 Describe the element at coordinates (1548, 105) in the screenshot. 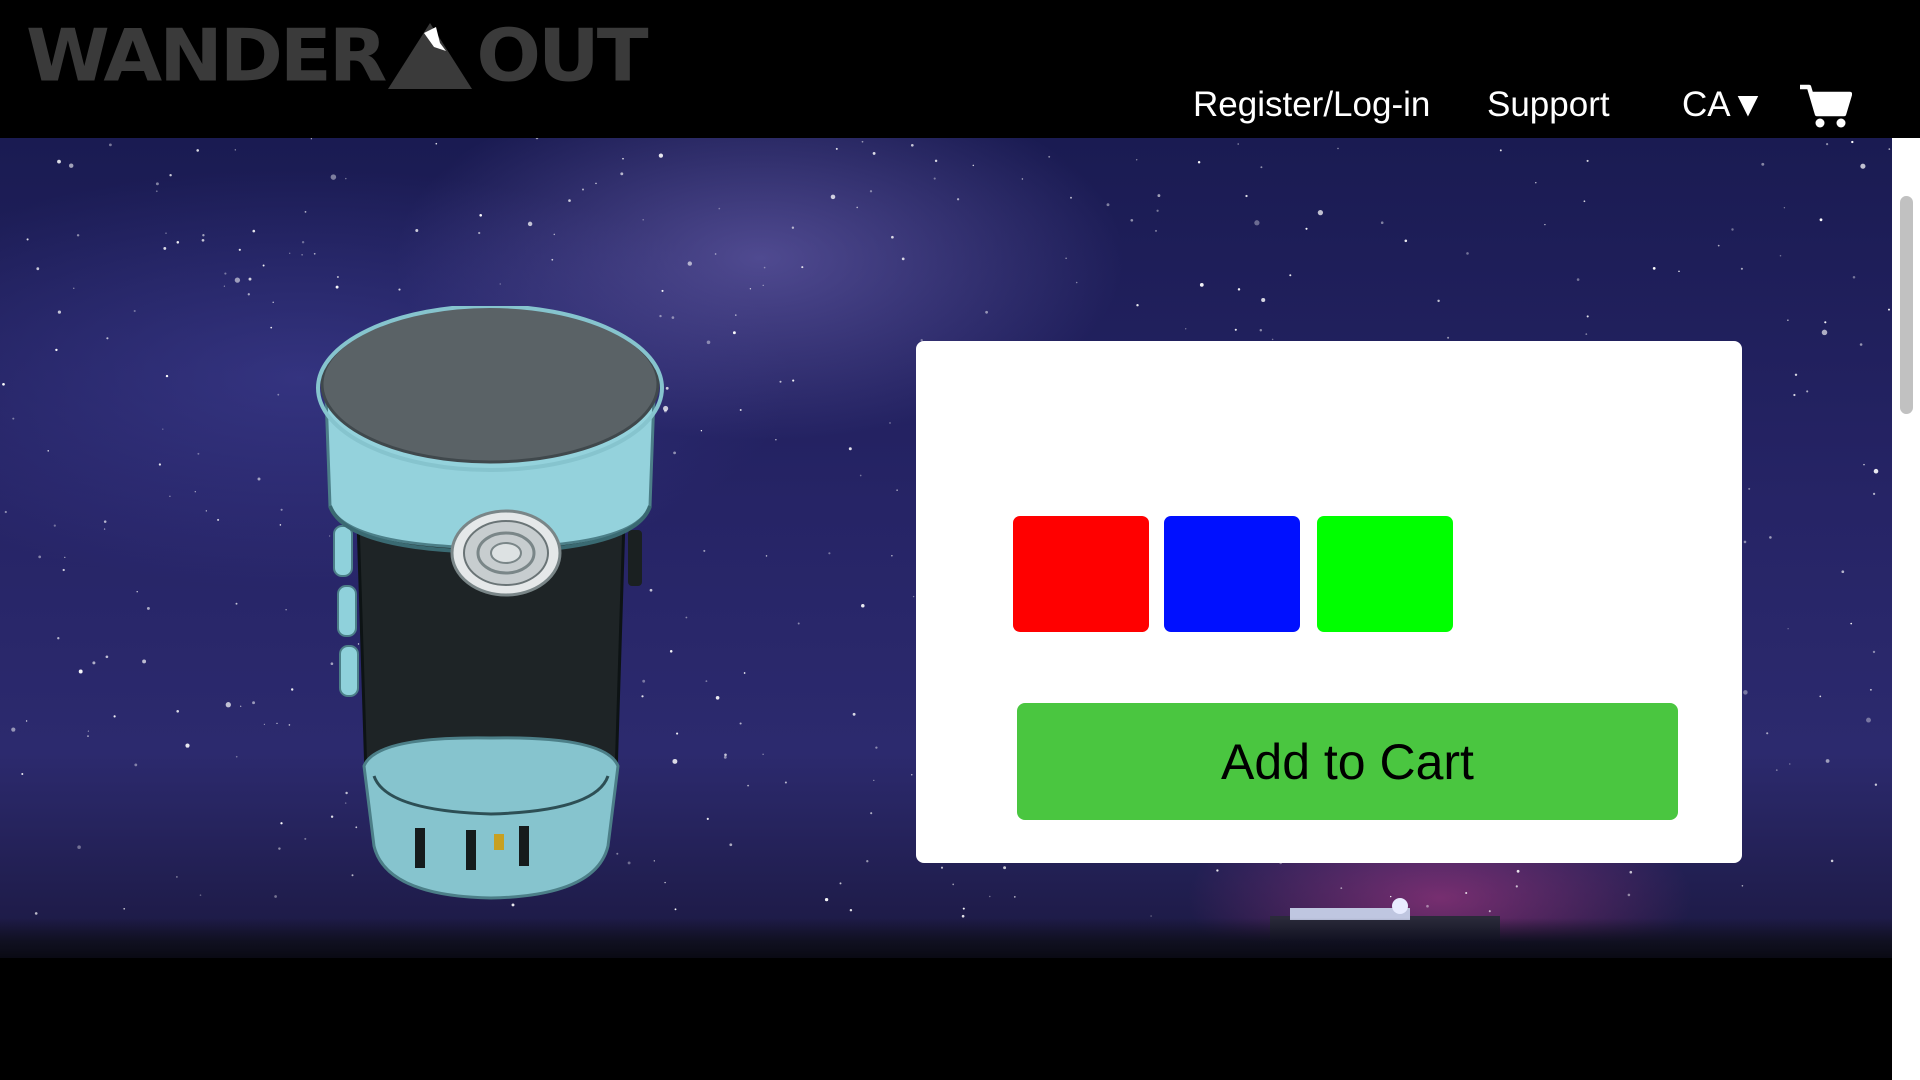

I see `support-link: Support` at that location.